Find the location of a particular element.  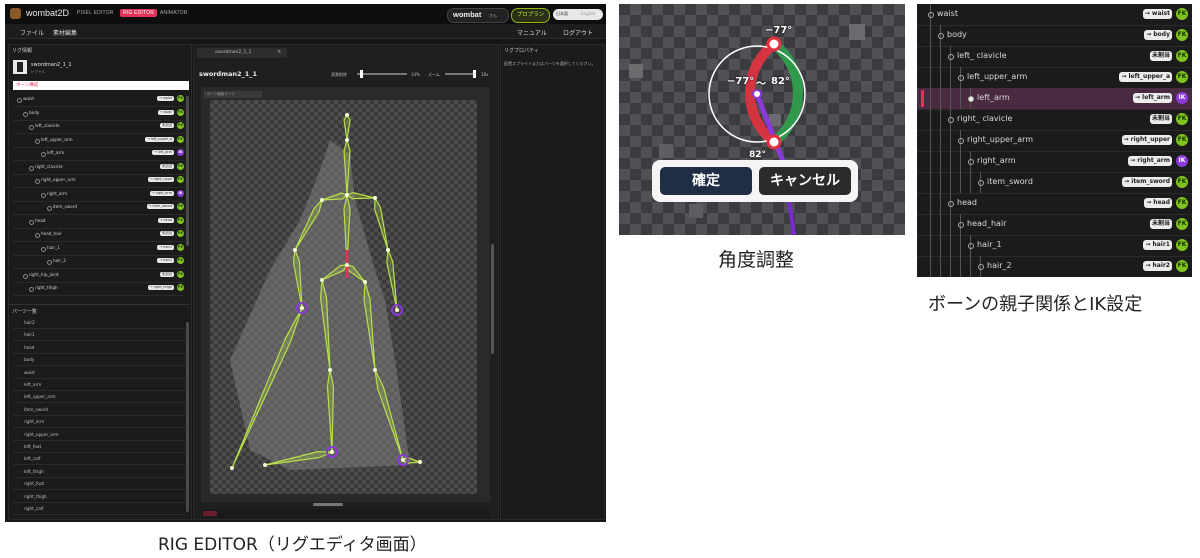

tab-pixel-editor: PIXEL EDITOR is located at coordinates (95, 13).